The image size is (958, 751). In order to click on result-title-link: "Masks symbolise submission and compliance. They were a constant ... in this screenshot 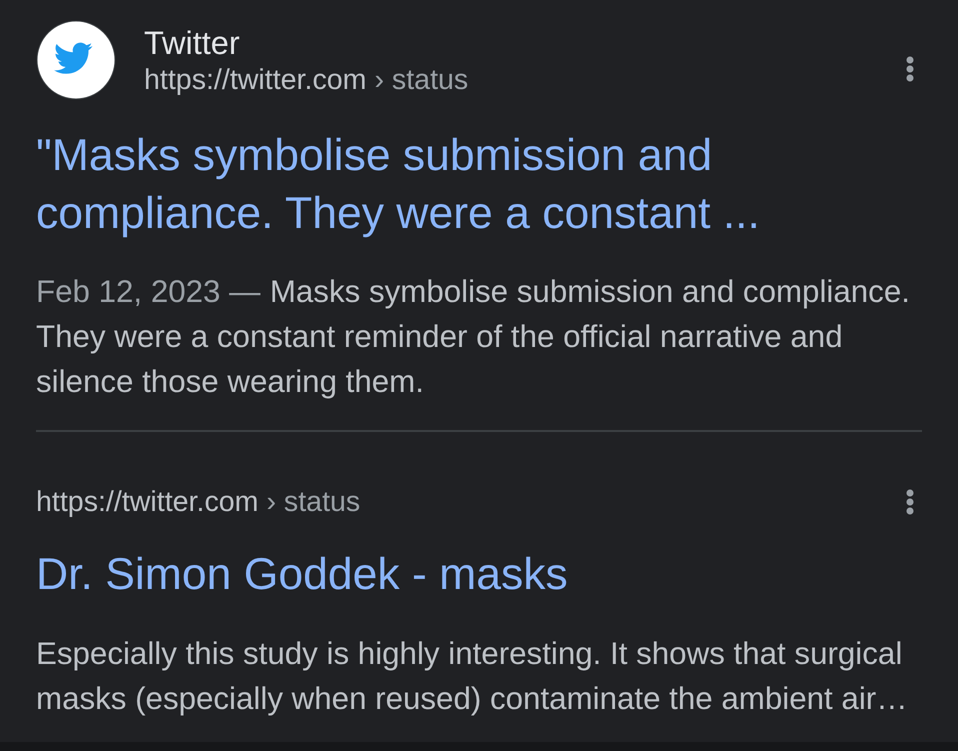, I will do `click(417, 185)`.